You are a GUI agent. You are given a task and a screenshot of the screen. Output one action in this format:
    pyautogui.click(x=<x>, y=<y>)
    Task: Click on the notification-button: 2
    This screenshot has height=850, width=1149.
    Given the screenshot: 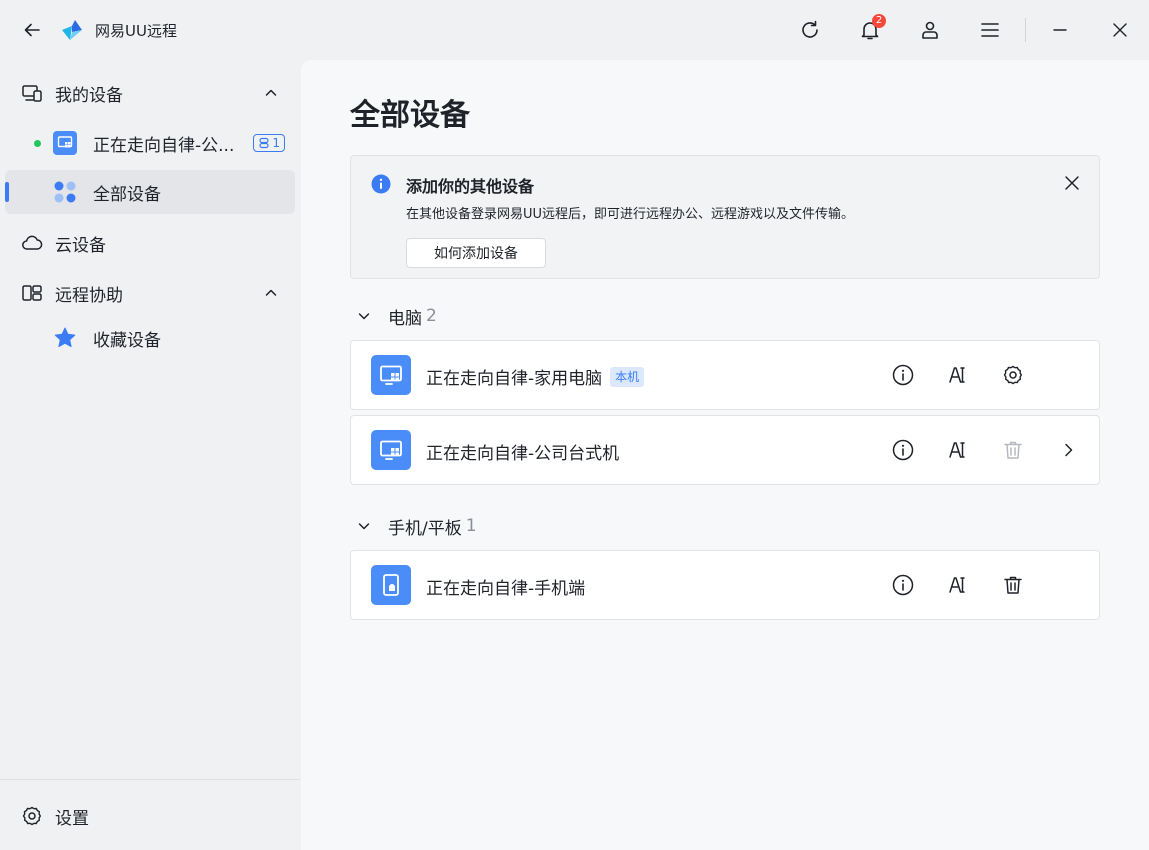 What is the action you would take?
    pyautogui.click(x=871, y=29)
    